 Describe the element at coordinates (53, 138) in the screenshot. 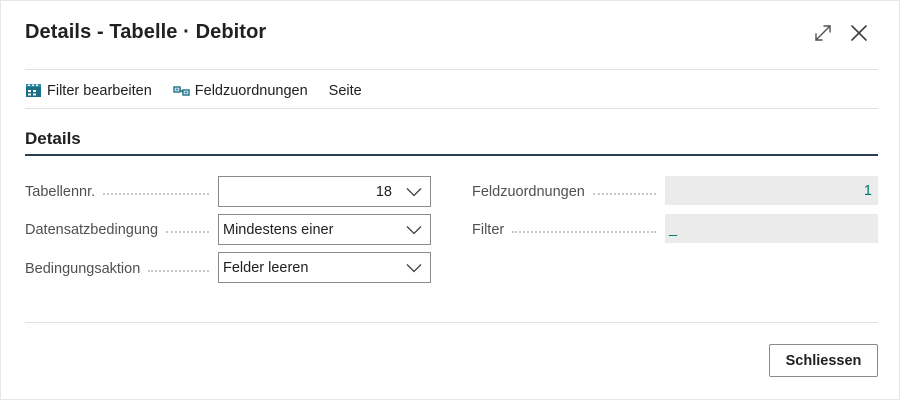

I see `section-title: Details` at that location.